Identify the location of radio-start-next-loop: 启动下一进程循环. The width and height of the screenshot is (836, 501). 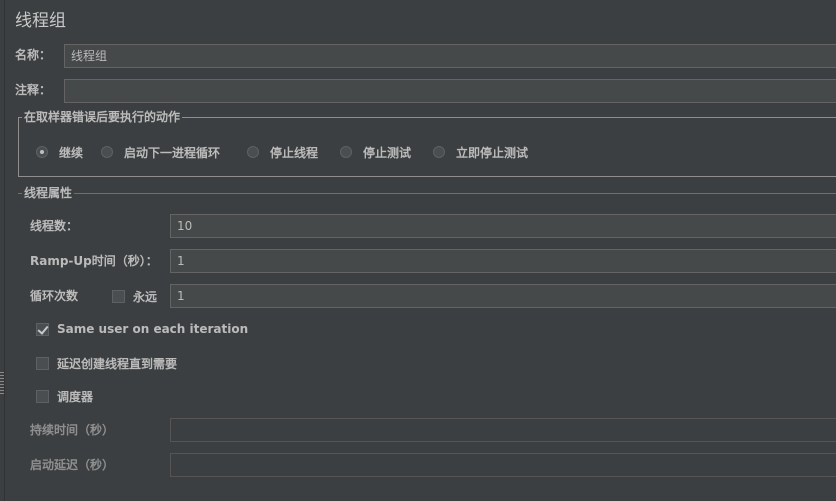
(160, 152).